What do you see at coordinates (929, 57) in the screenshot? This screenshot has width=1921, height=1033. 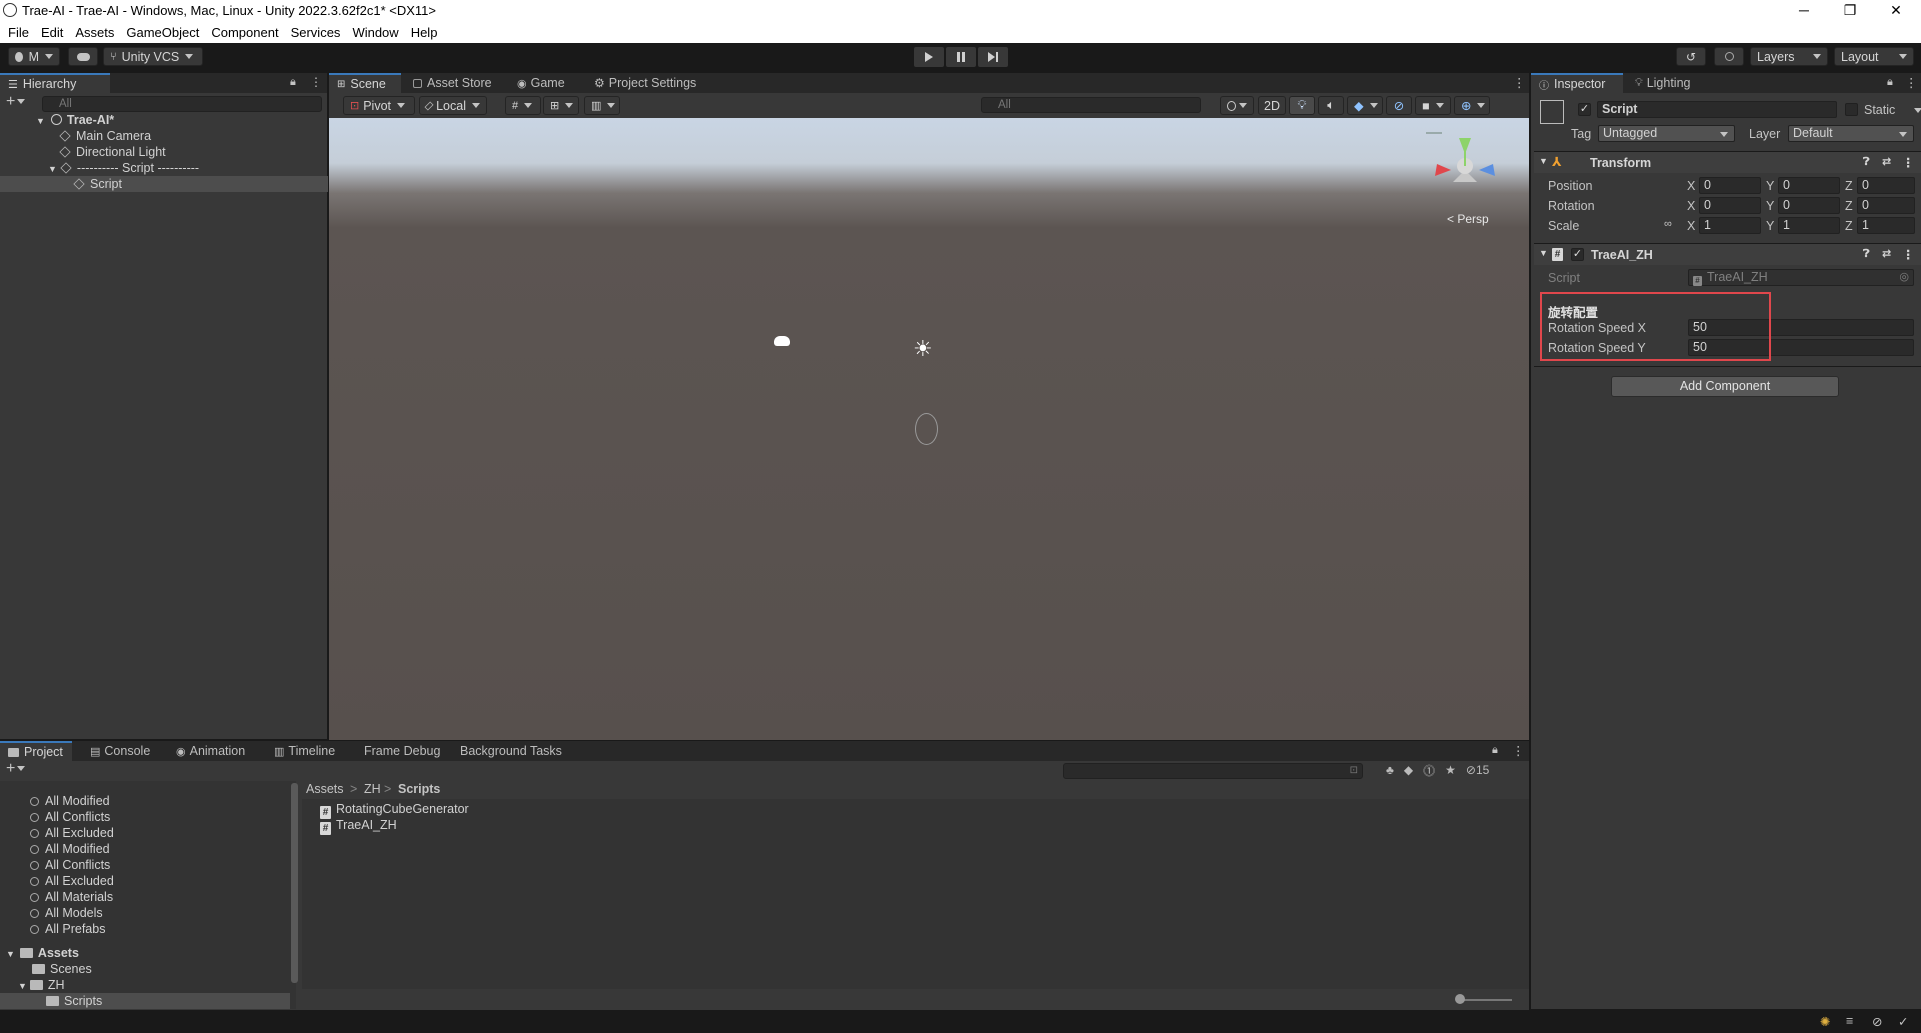 I see `play-button` at bounding box center [929, 57].